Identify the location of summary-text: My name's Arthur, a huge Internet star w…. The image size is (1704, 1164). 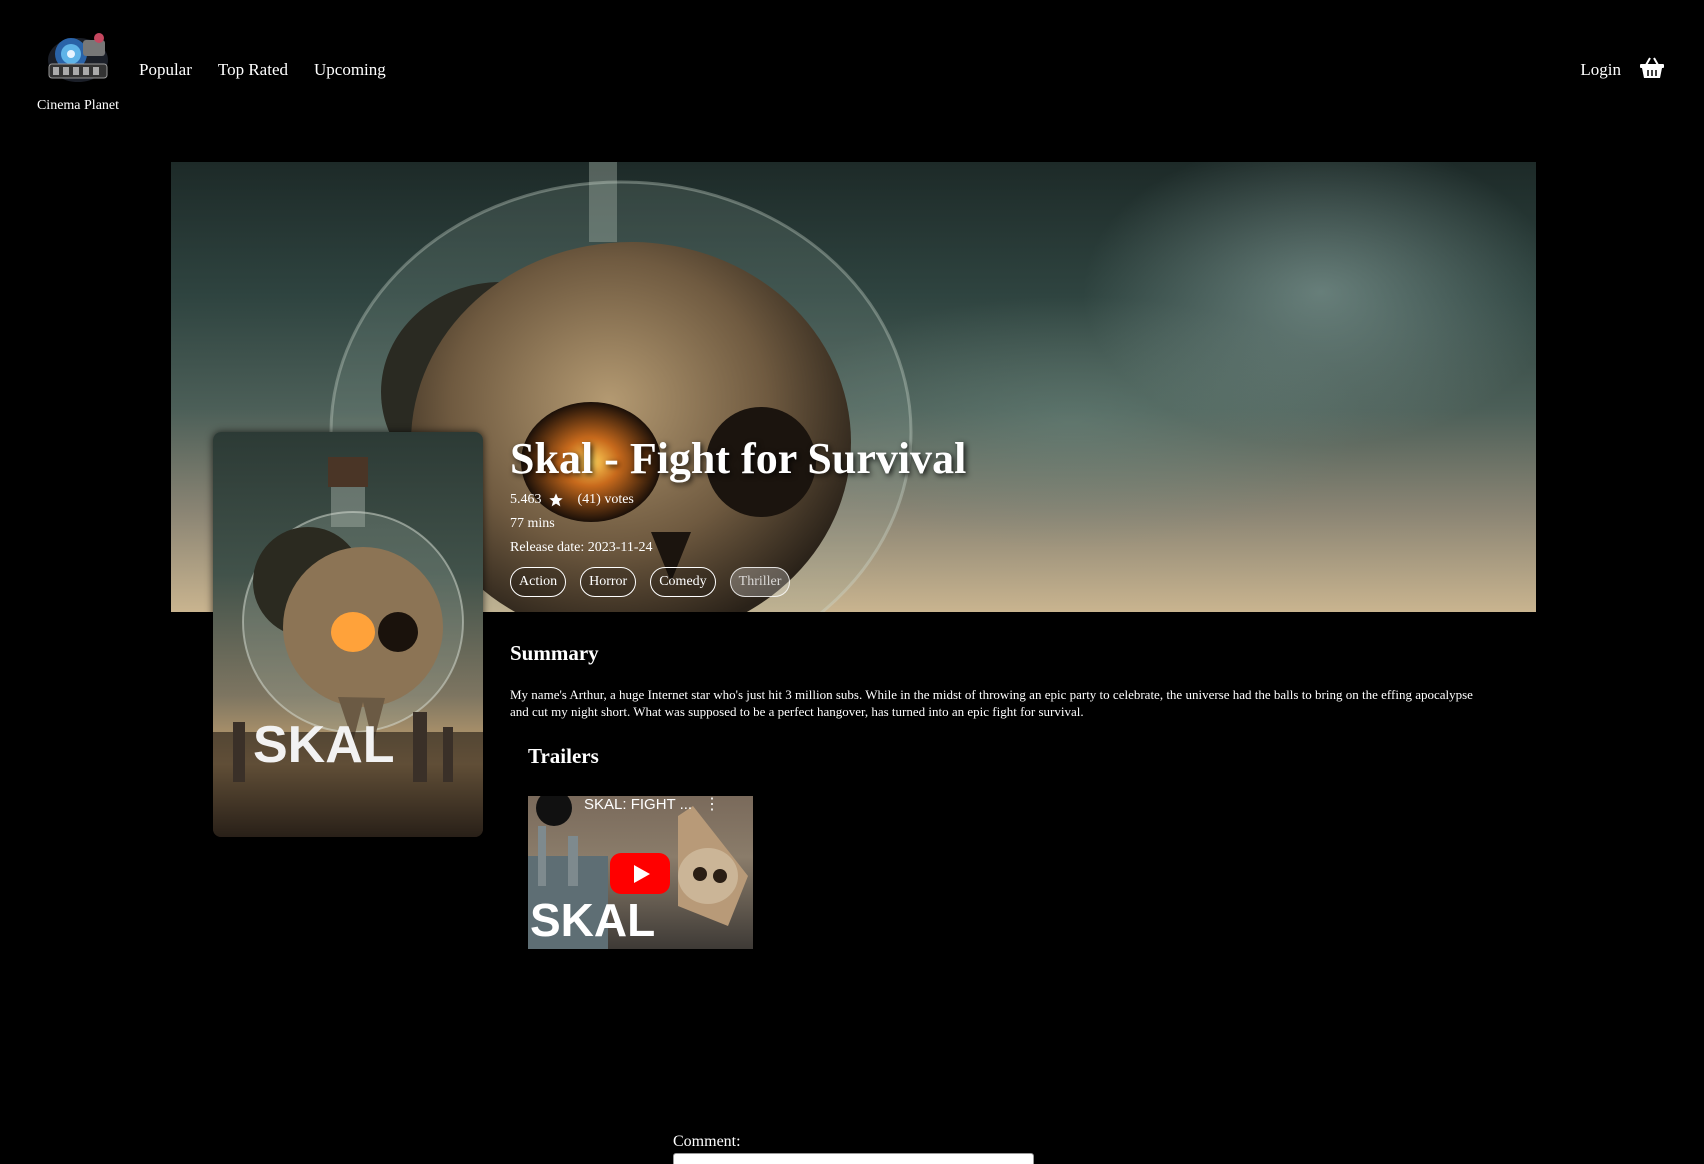
(991, 703).